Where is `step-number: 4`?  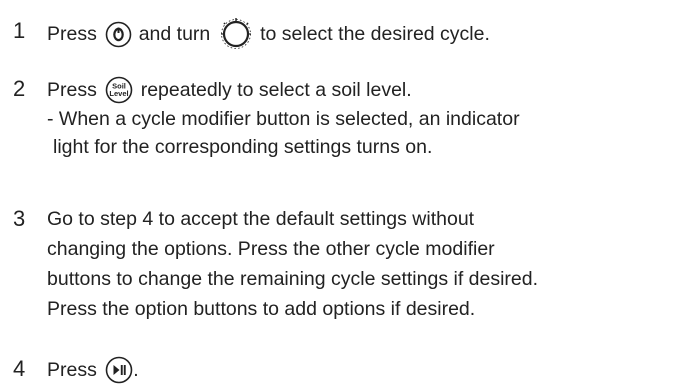
step-number: 4 is located at coordinates (19, 368).